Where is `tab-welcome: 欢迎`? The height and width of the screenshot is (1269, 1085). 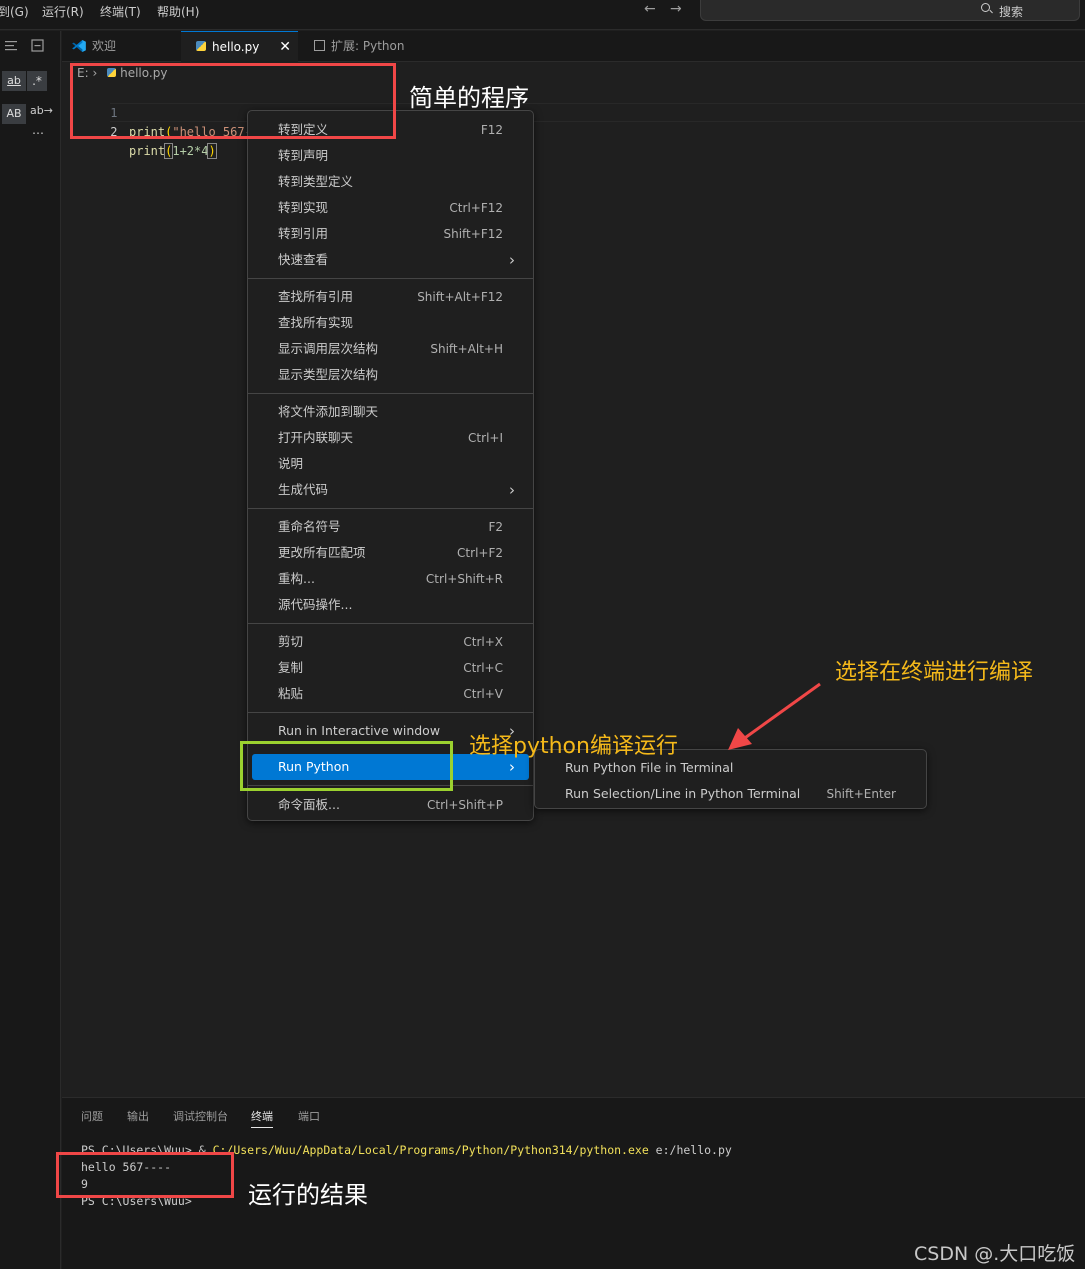 tab-welcome: 欢迎 is located at coordinates (121, 46).